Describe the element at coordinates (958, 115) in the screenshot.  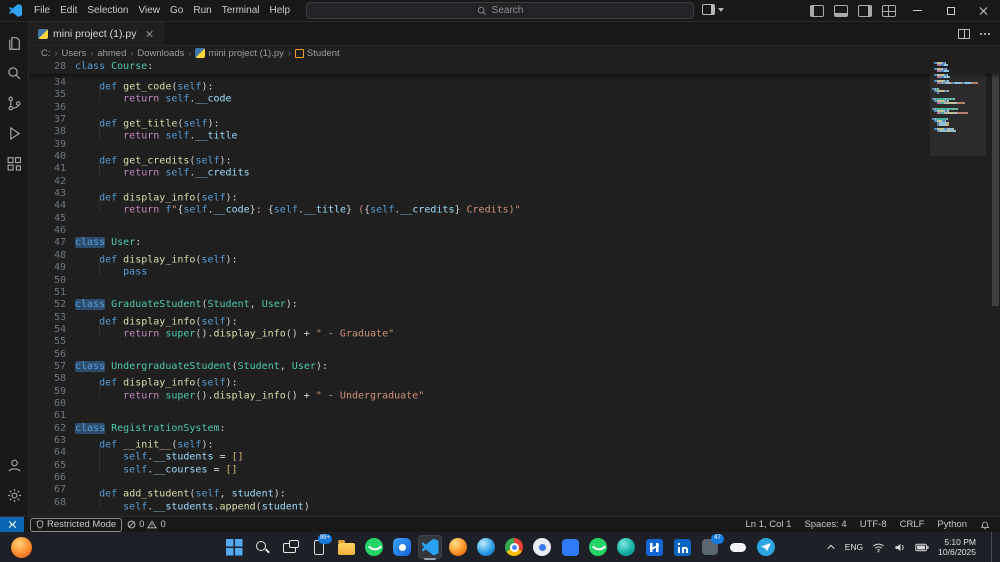
I see `minimap-slider` at that location.